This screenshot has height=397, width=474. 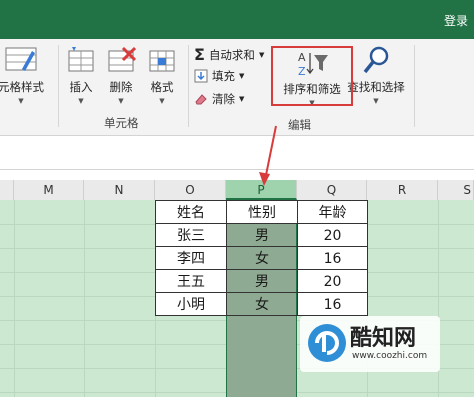 What do you see at coordinates (327, 343) in the screenshot?
I see `coozhi-logo-icon` at bounding box center [327, 343].